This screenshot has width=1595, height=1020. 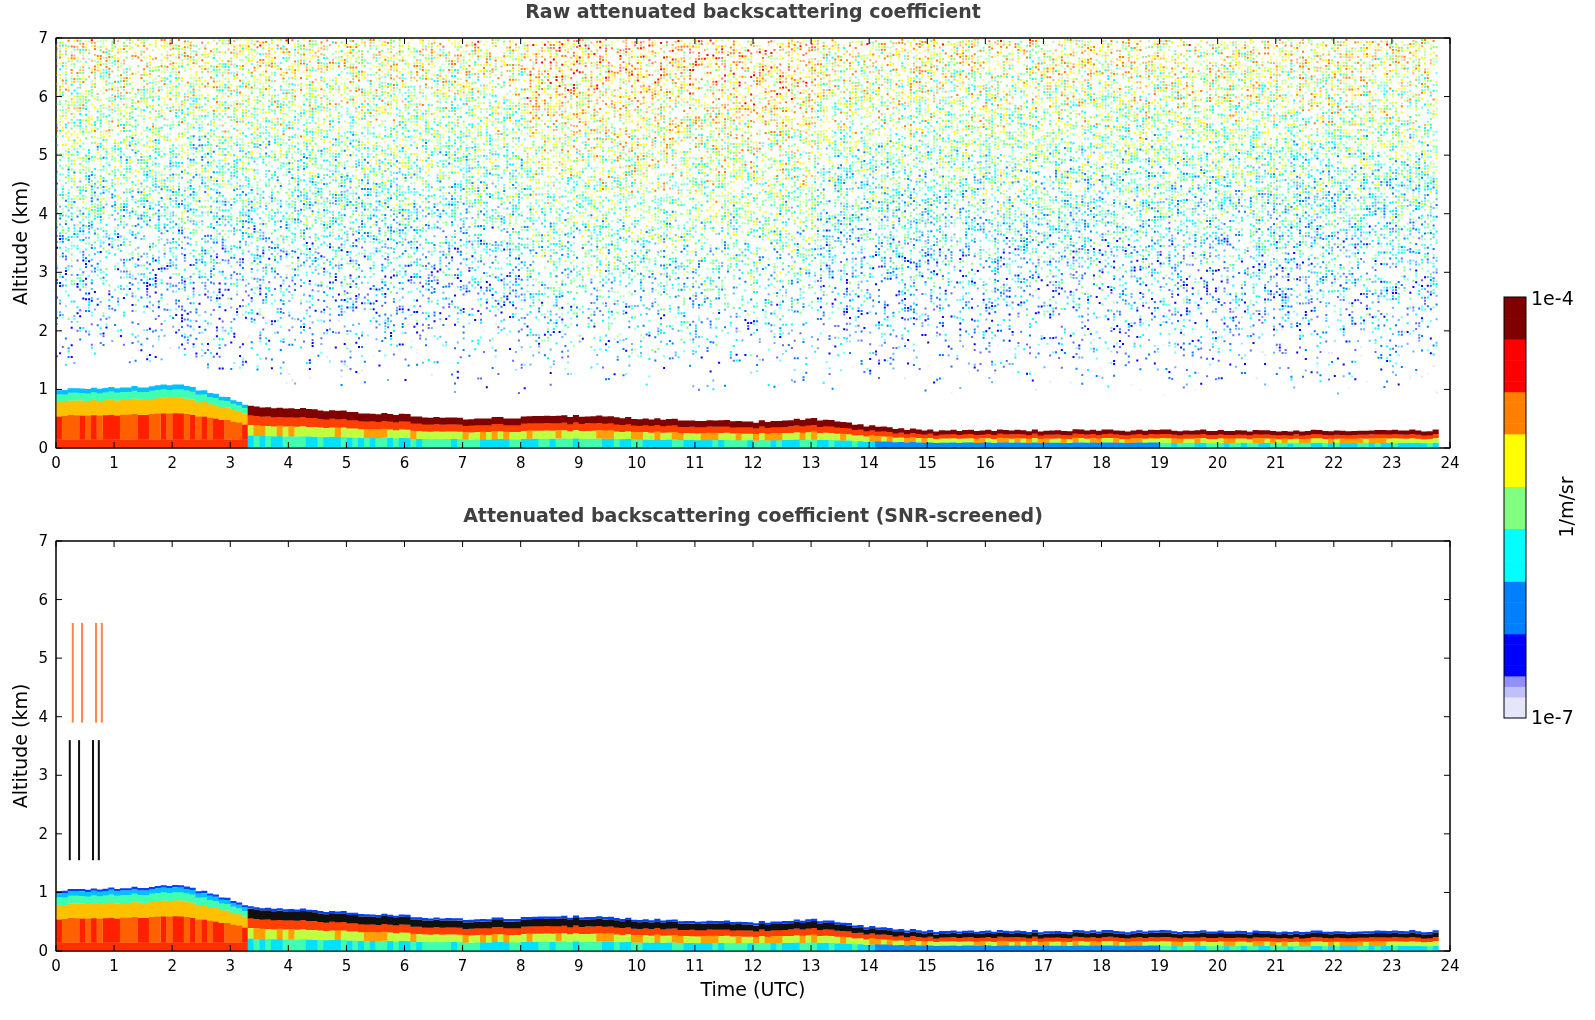 What do you see at coordinates (753, 515) in the screenshot?
I see `plot-title: Attenuated backscattering coefficient (SNR-screened)` at bounding box center [753, 515].